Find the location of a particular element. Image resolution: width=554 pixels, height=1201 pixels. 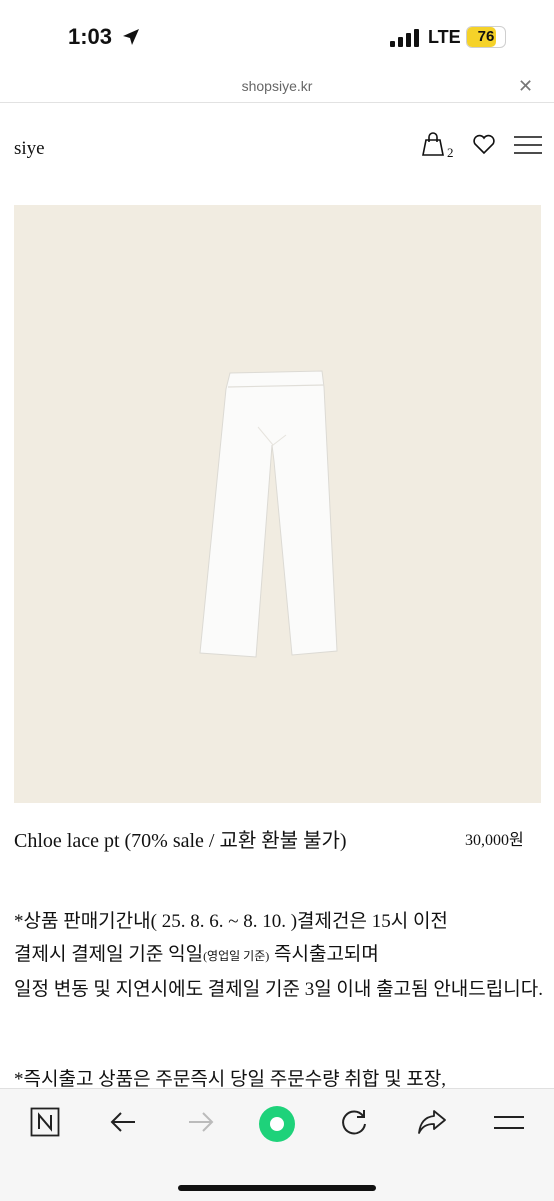

url-text: shopsiye.kr is located at coordinates (277, 86).